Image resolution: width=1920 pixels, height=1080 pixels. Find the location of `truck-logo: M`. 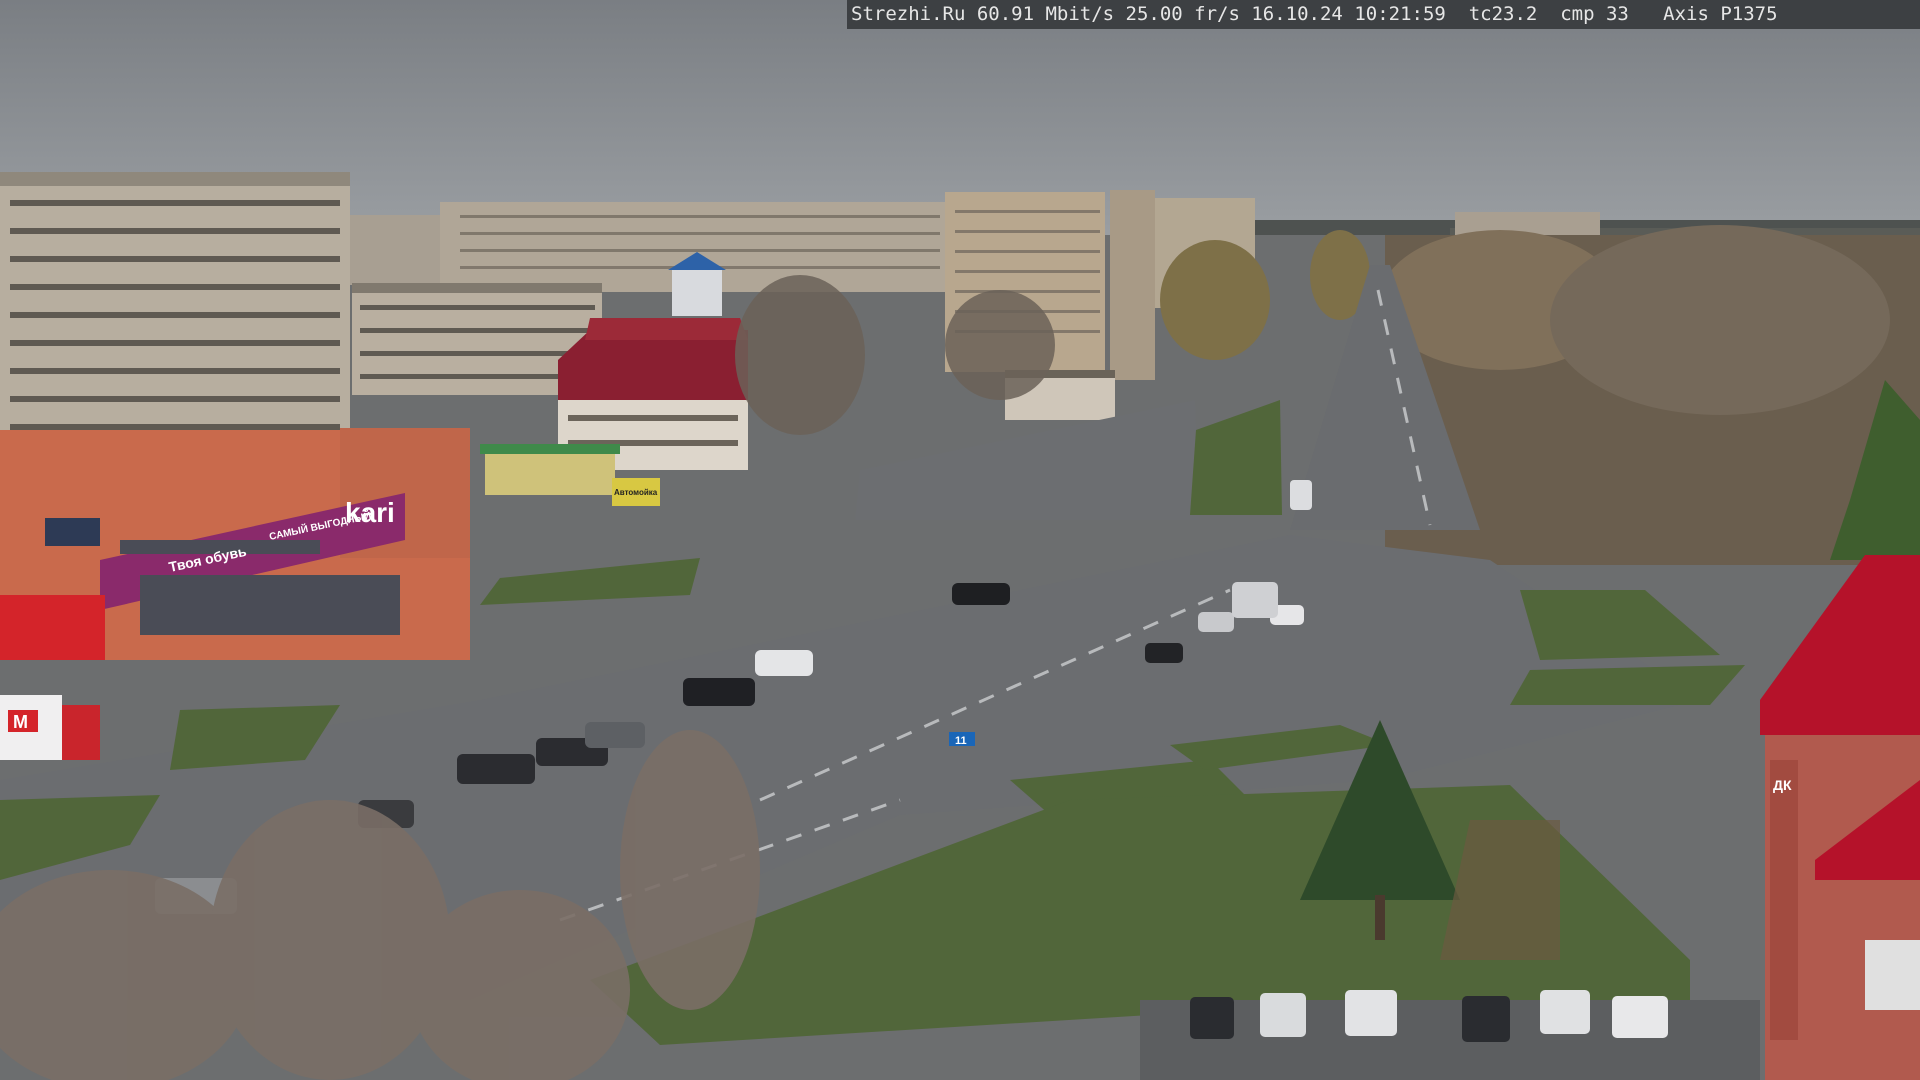

truck-logo: M is located at coordinates (20, 722).